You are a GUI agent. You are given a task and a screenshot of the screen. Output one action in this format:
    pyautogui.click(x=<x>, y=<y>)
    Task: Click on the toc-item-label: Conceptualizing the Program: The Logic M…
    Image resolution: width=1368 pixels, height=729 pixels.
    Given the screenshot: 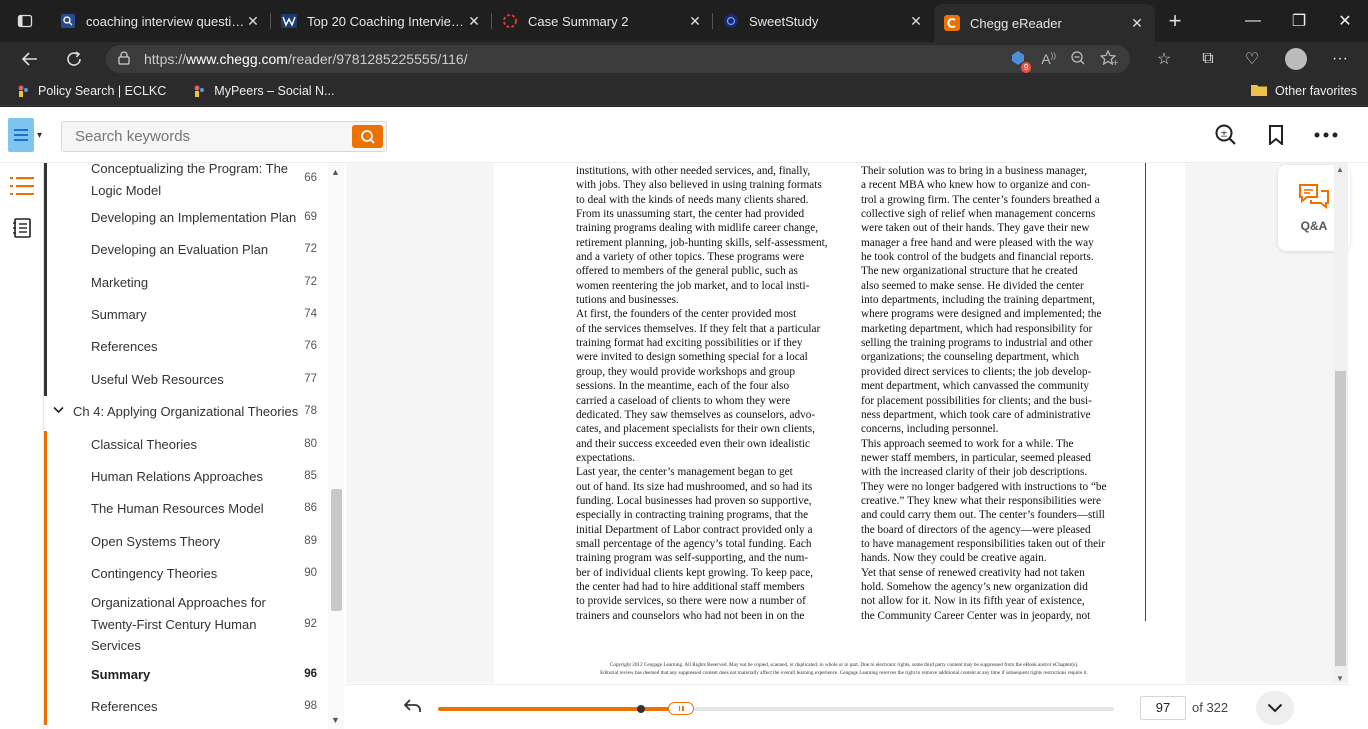 What is the action you would take?
    pyautogui.click(x=190, y=180)
    